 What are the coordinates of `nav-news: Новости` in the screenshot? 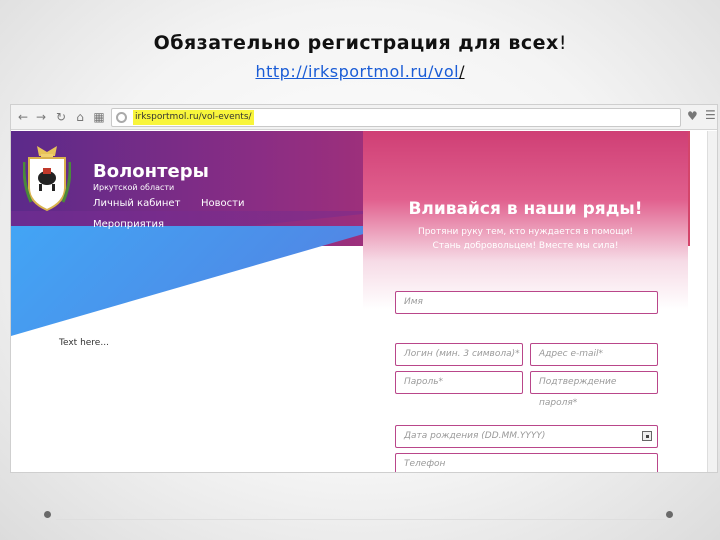 It's located at (222, 203).